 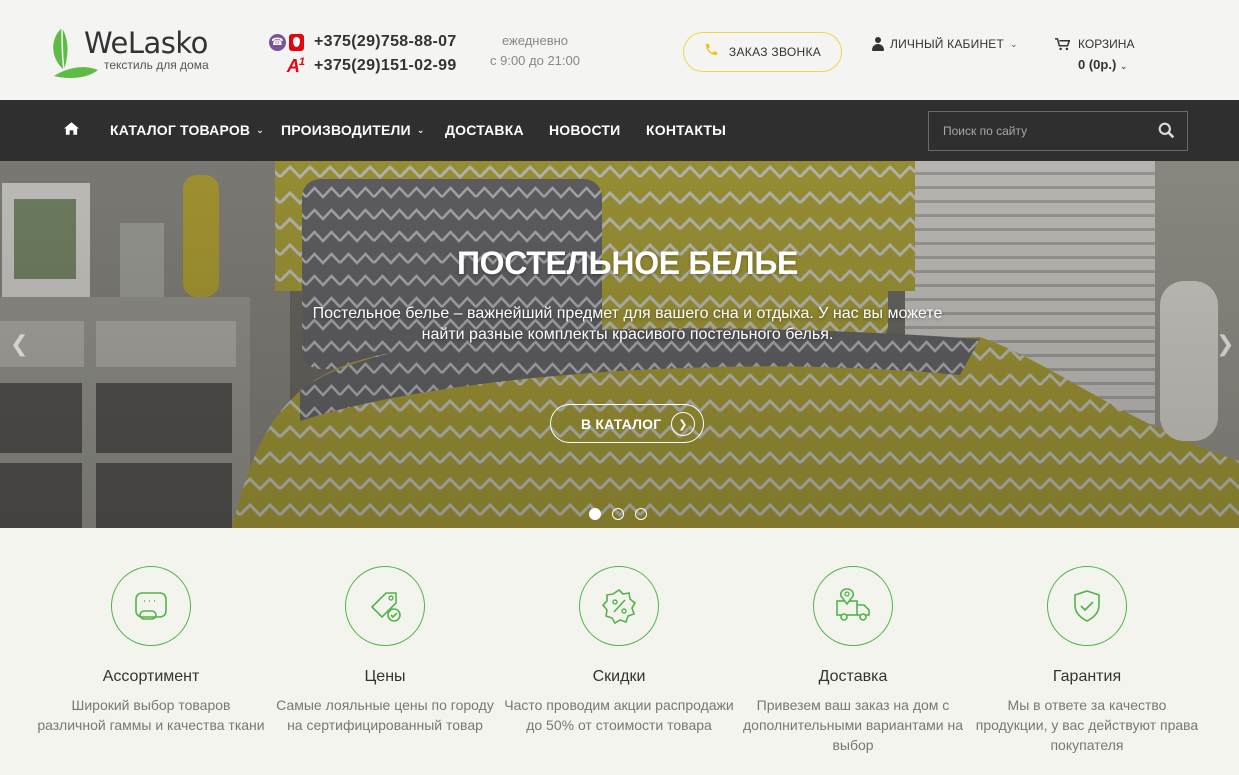 What do you see at coordinates (1039, 131) in the screenshot?
I see `search-input` at bounding box center [1039, 131].